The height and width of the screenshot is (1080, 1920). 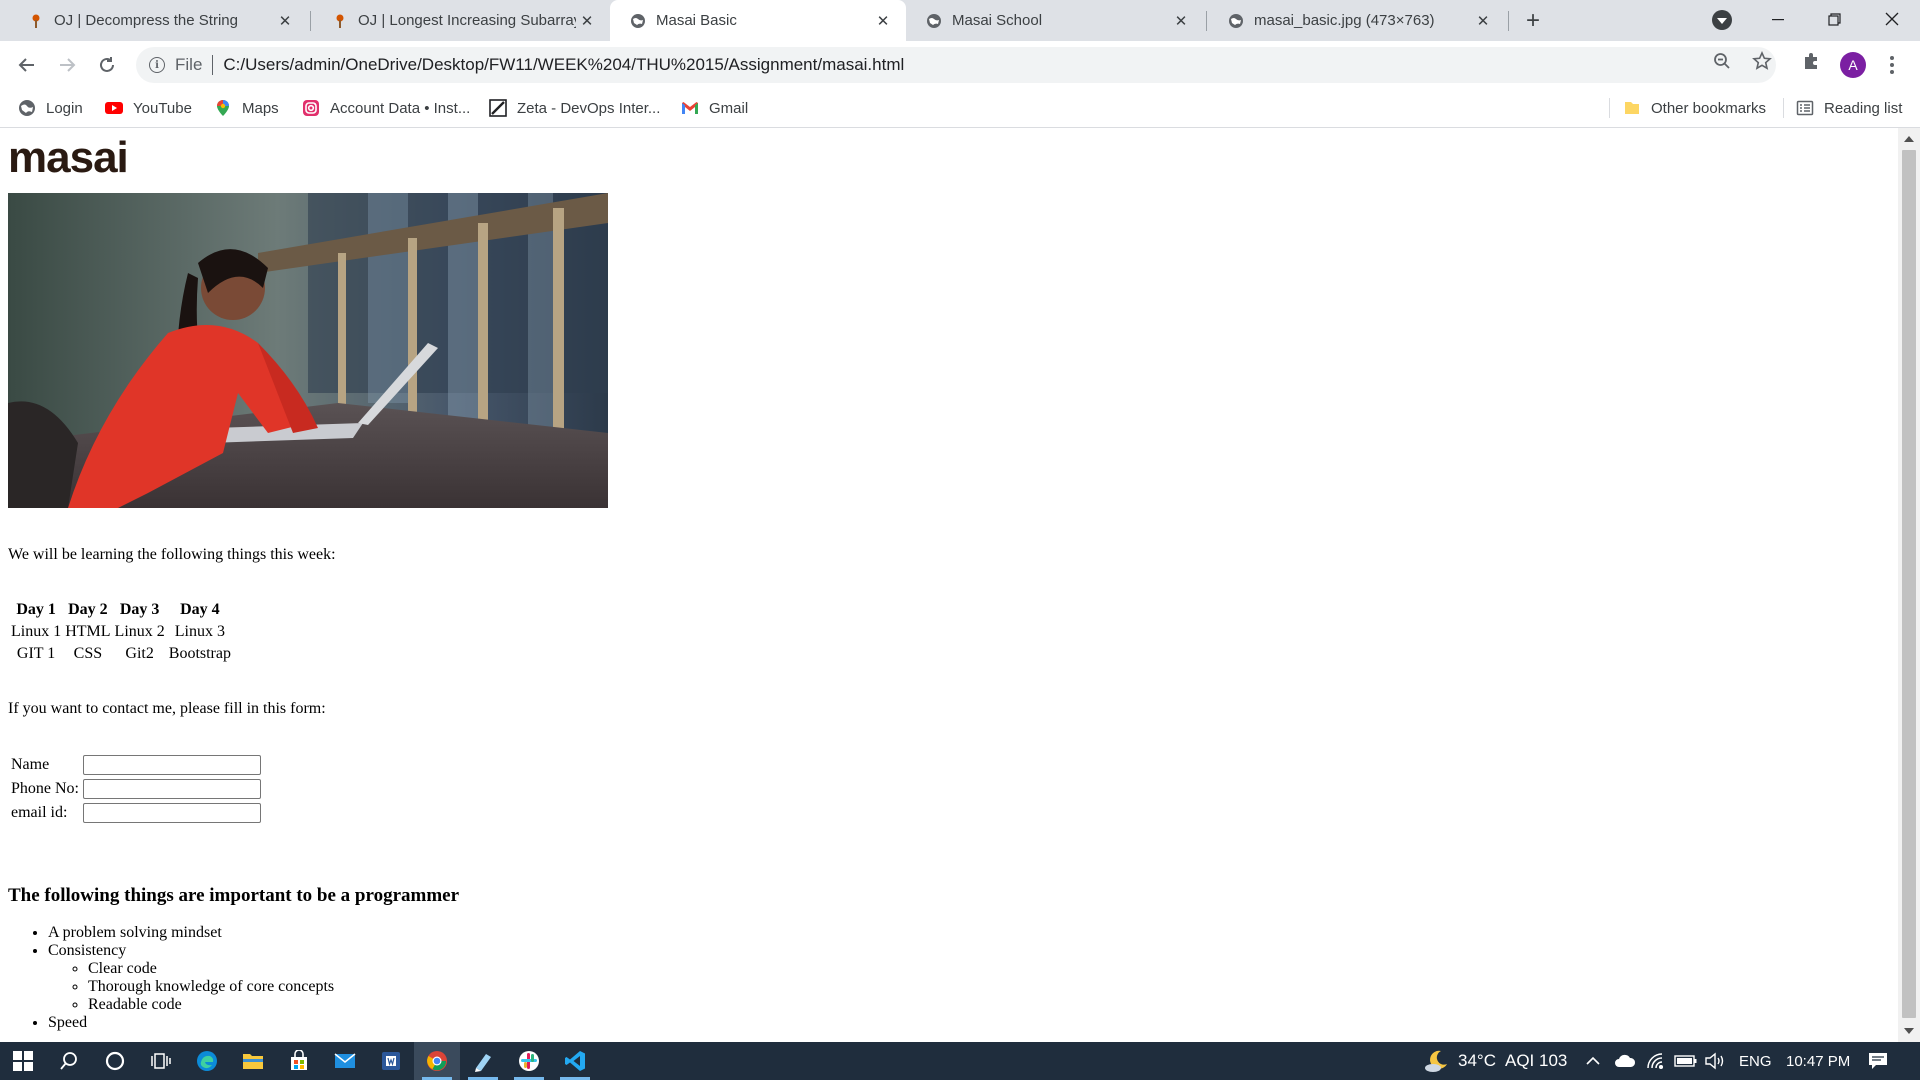 I want to click on tab-decompress-string: OJ | Decompress the String ✕, so click(x=158, y=20).